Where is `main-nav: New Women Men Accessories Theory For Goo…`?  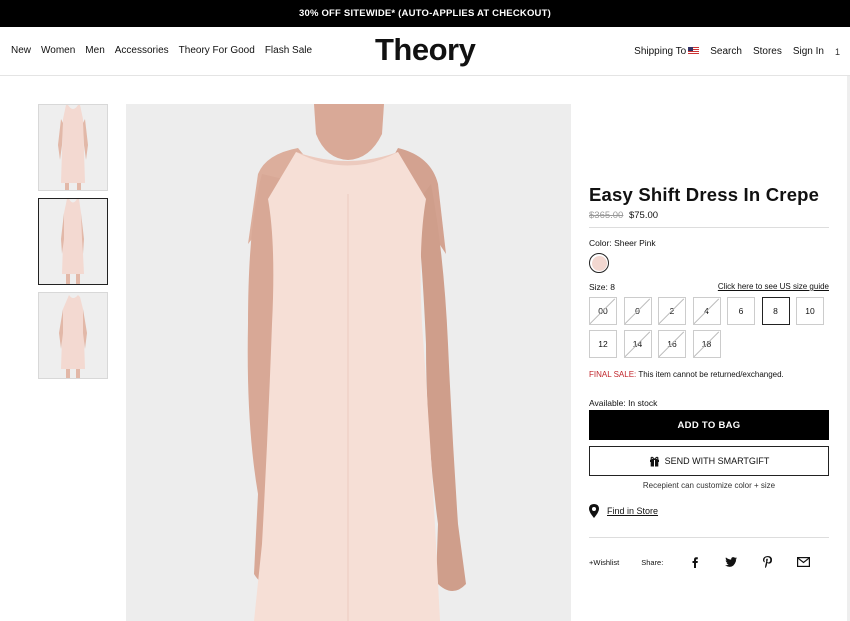
main-nav: New Women Men Accessories Theory For Goo… is located at coordinates (161, 50).